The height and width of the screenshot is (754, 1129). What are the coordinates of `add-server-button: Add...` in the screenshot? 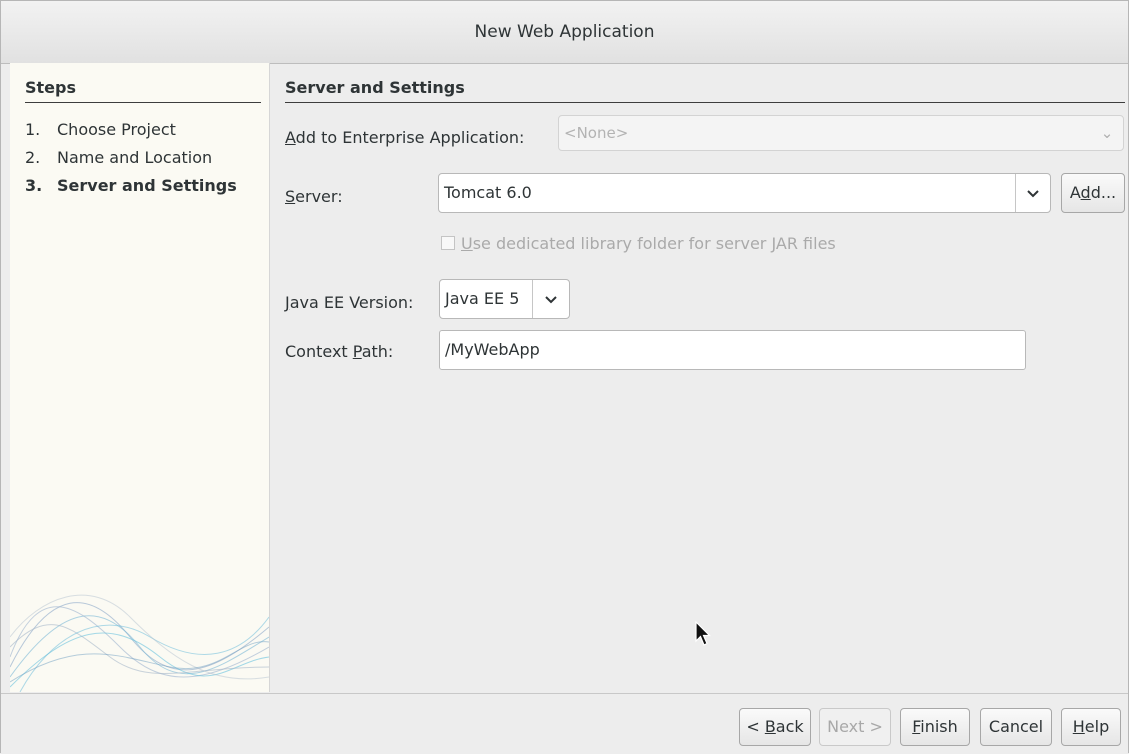 It's located at (1093, 193).